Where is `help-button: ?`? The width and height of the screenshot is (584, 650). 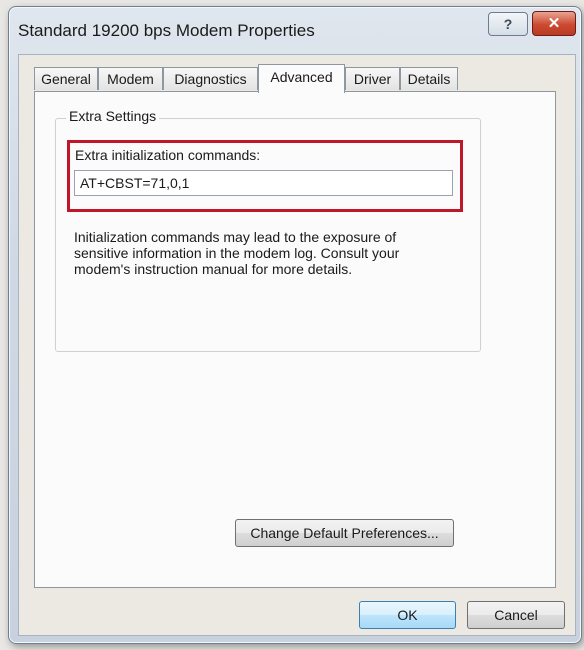 help-button: ? is located at coordinates (508, 24).